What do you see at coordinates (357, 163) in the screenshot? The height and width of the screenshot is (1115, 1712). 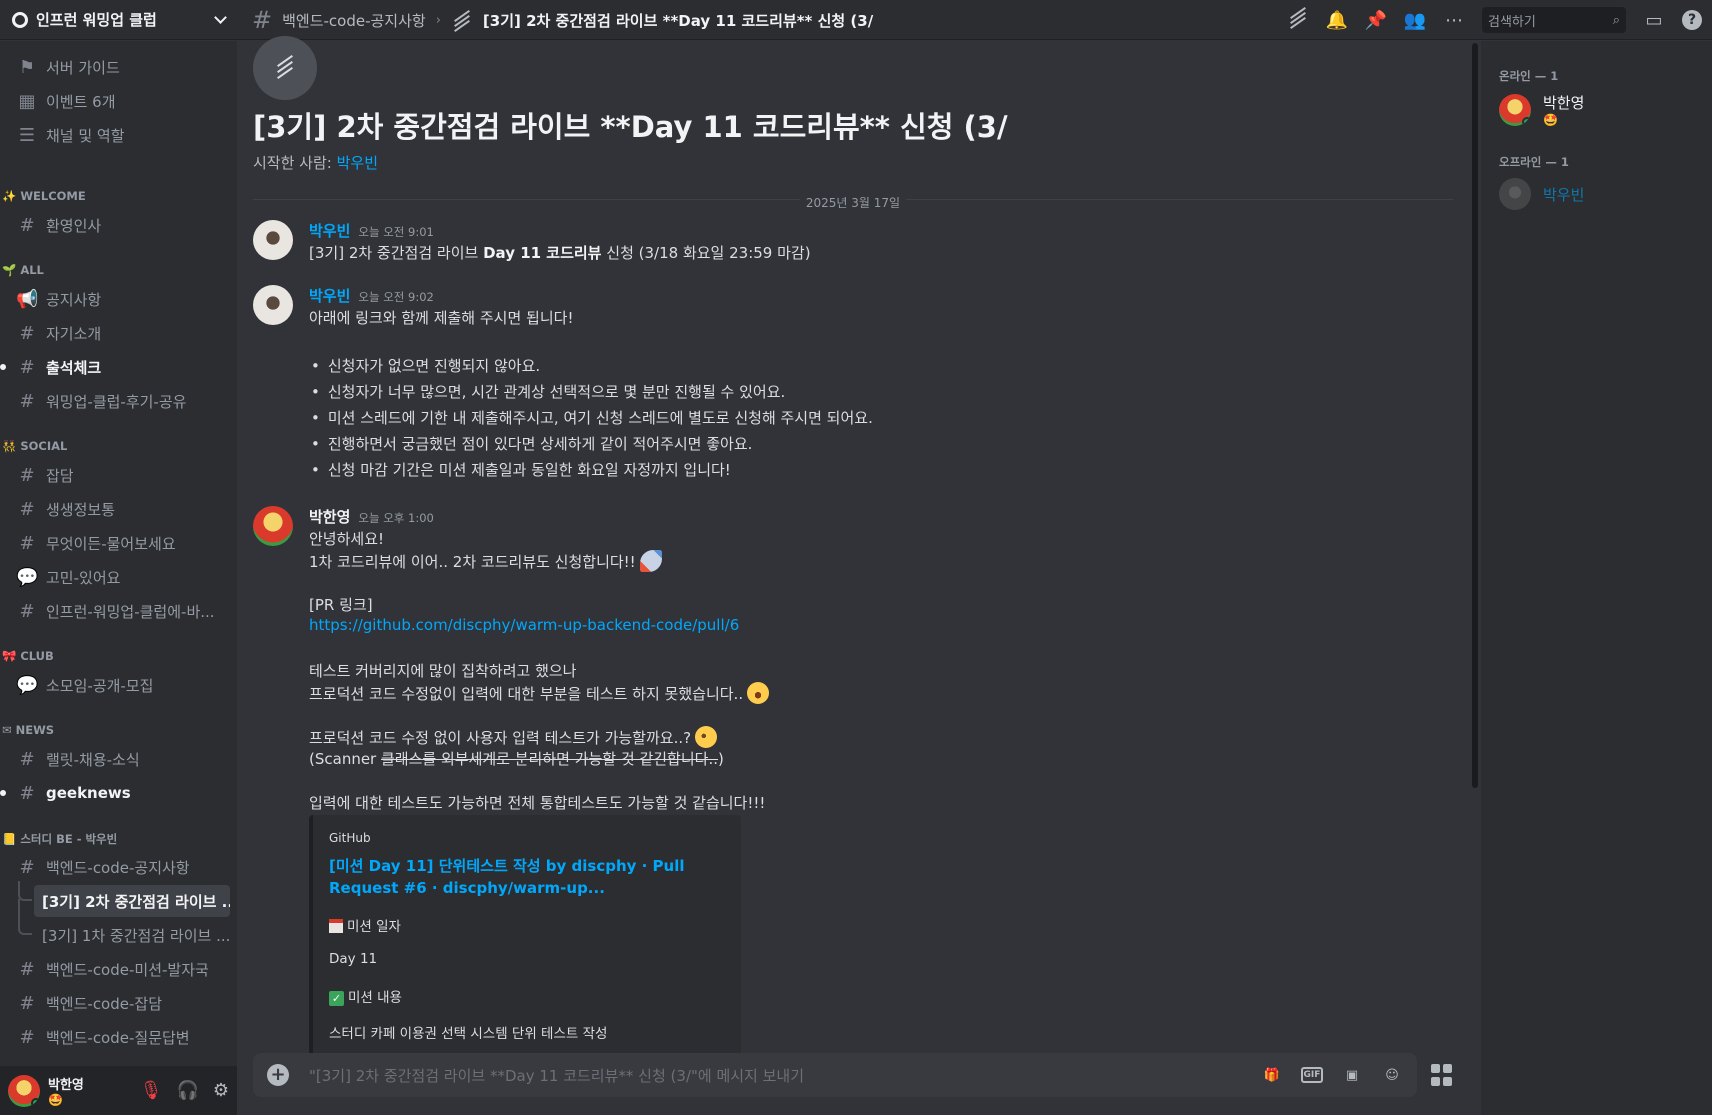 I see `starter-name: 박우빈` at bounding box center [357, 163].